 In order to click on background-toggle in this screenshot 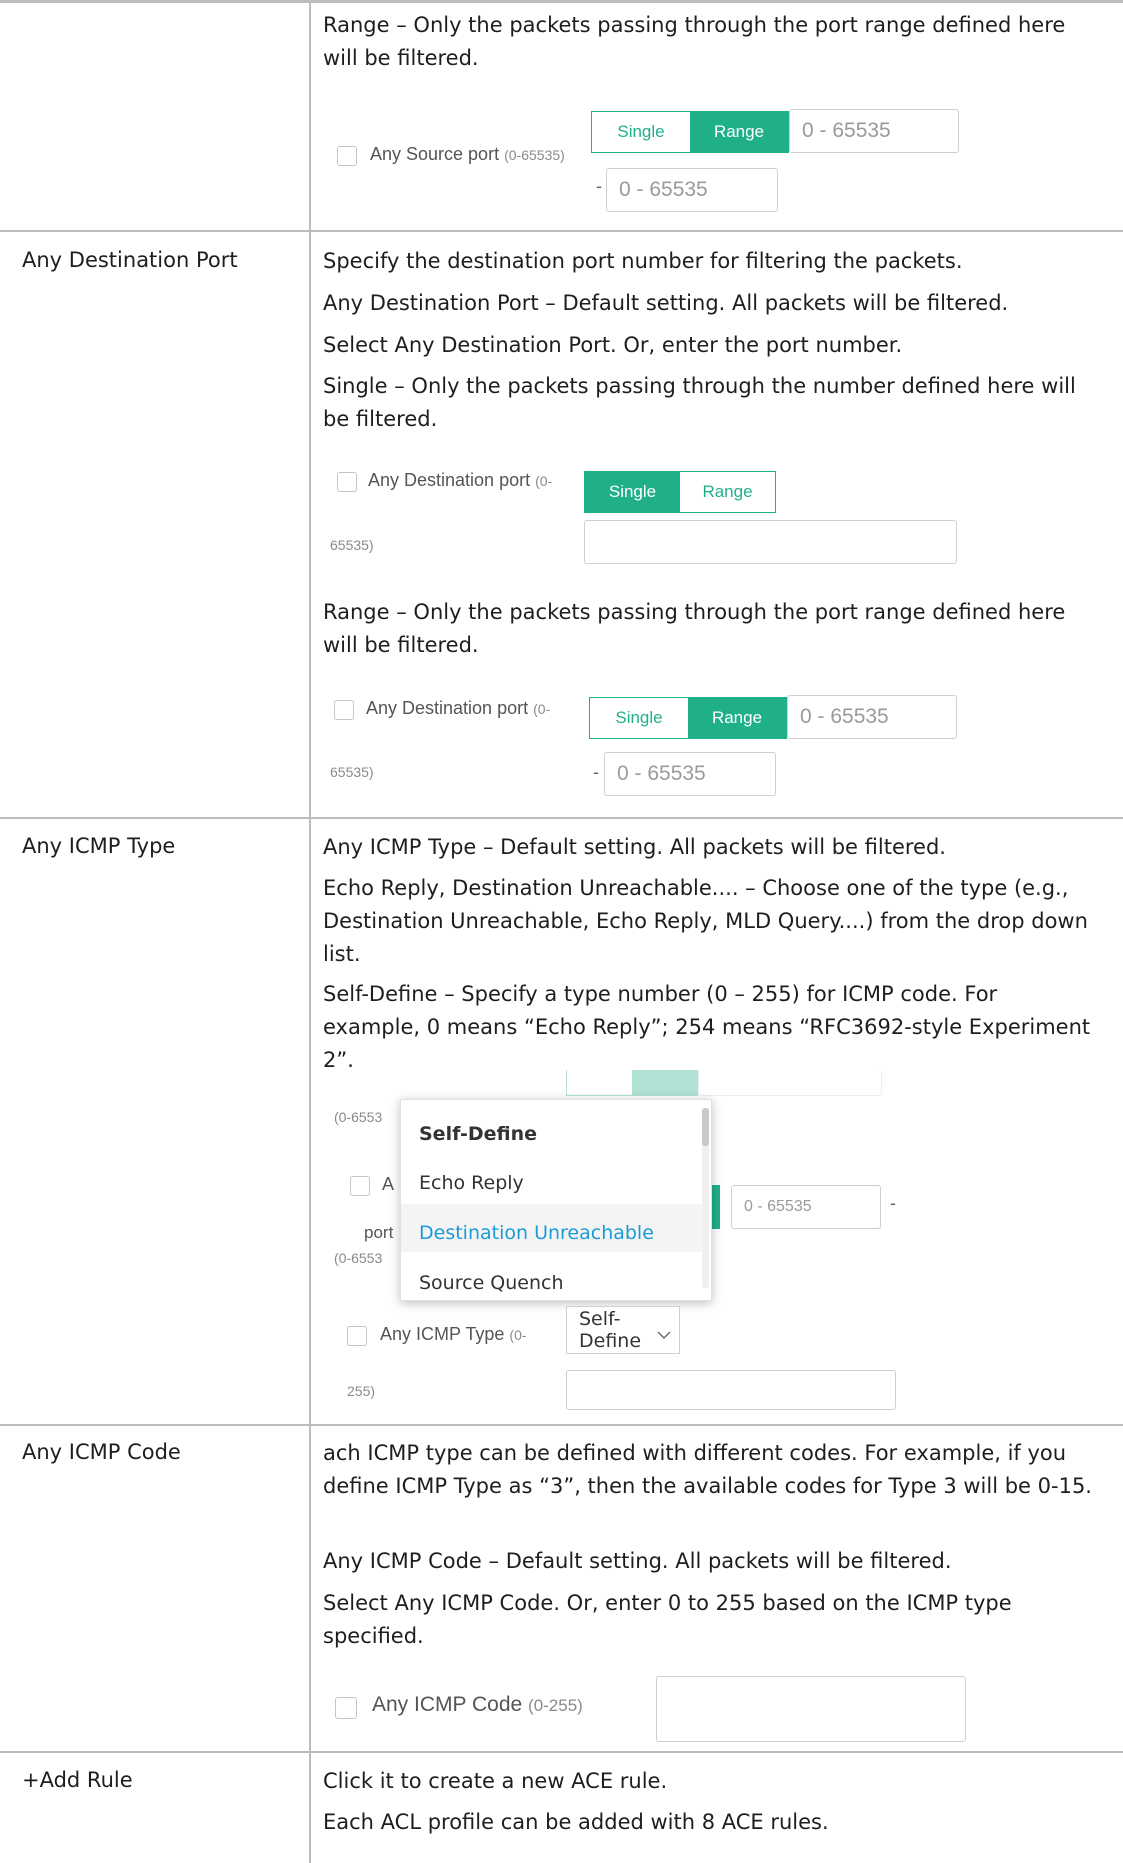, I will do `click(632, 1083)`.